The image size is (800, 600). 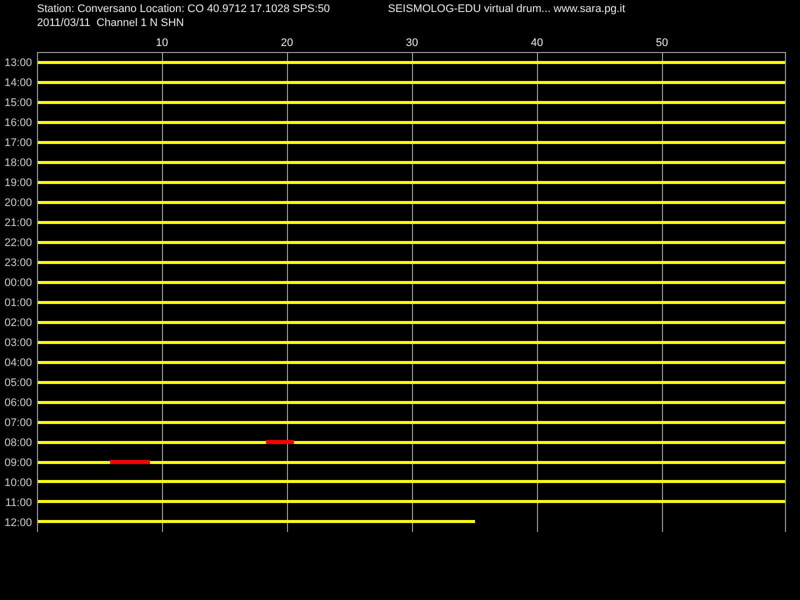 What do you see at coordinates (662, 43) in the screenshot?
I see `minute-label: 50` at bounding box center [662, 43].